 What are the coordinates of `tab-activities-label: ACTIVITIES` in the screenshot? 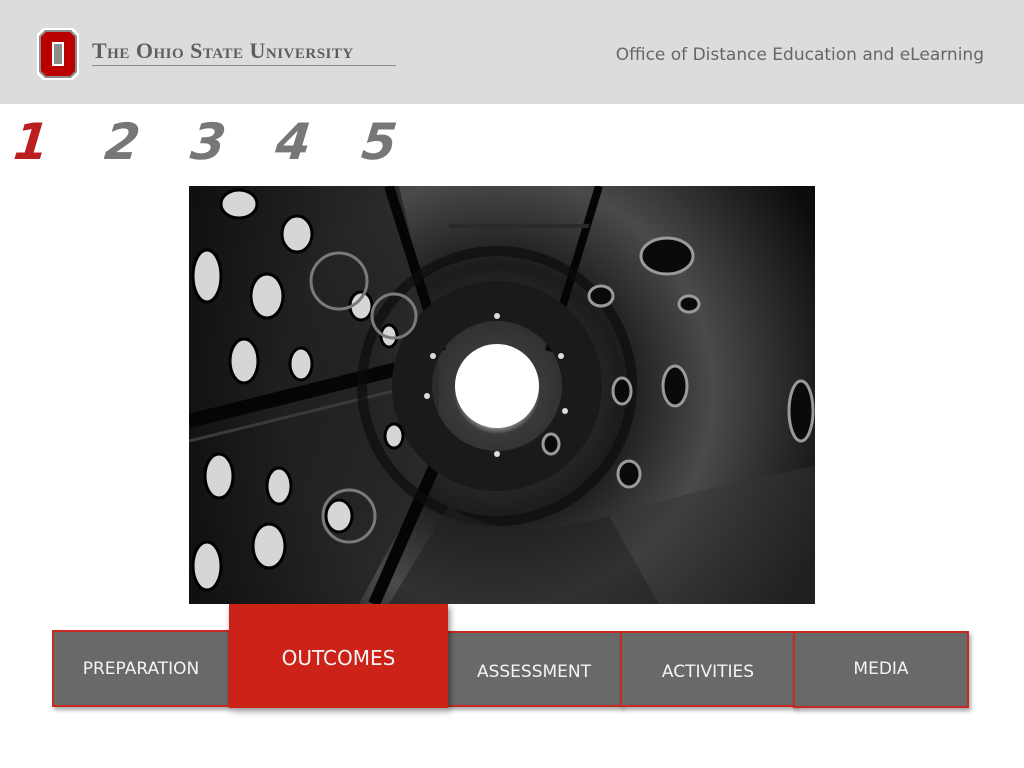 It's located at (708, 671).